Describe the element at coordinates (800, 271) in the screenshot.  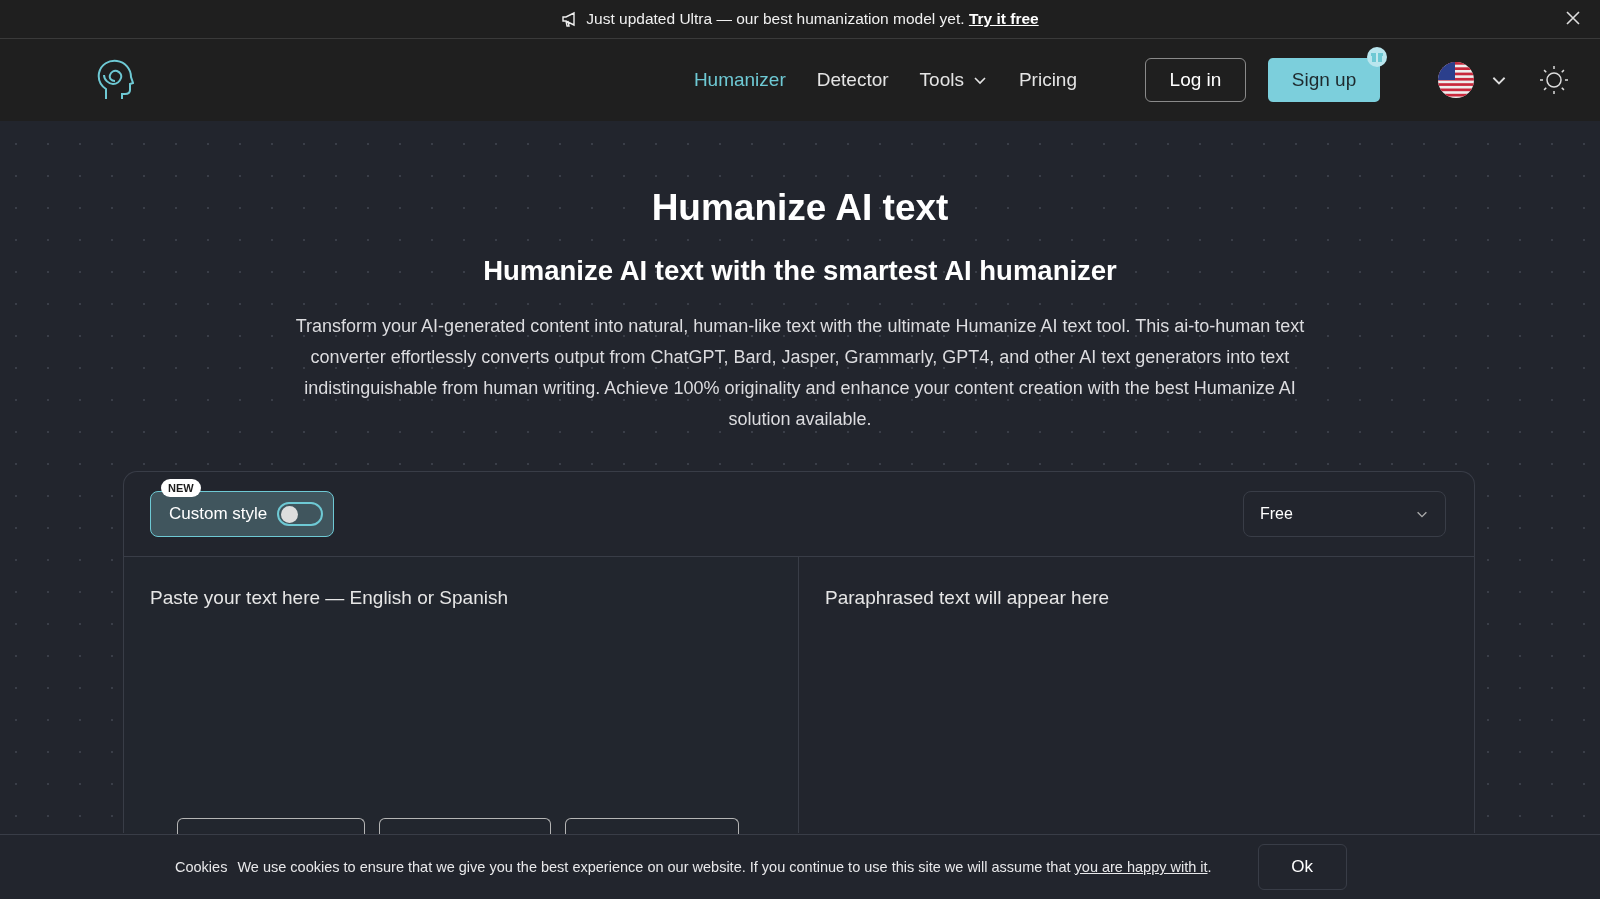
I see `page-subtitle: Humanize AI text with the smartest AI humanizer` at that location.